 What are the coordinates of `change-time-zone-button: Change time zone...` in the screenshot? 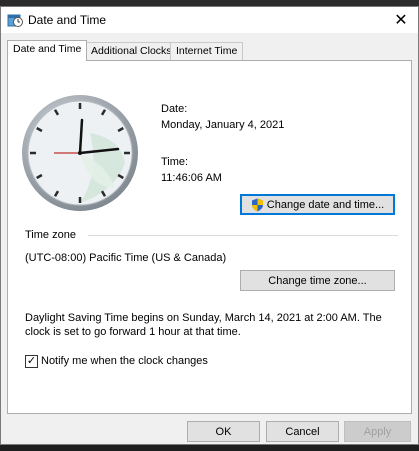 It's located at (317, 280).